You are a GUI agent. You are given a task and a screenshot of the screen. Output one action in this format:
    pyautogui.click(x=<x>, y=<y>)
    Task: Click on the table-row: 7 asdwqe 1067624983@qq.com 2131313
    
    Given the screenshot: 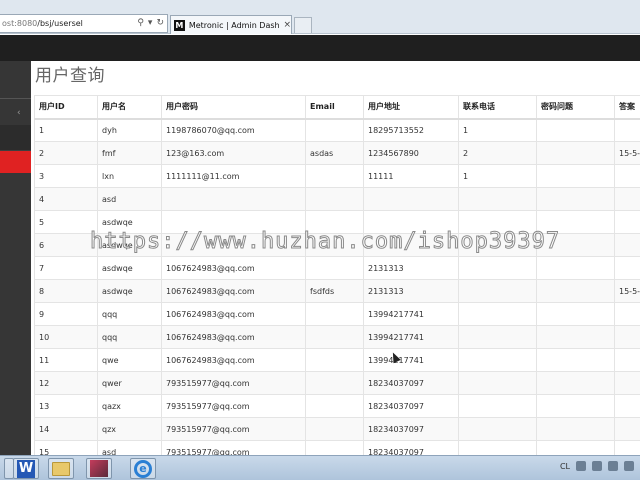 What is the action you would take?
    pyautogui.click(x=337, y=268)
    